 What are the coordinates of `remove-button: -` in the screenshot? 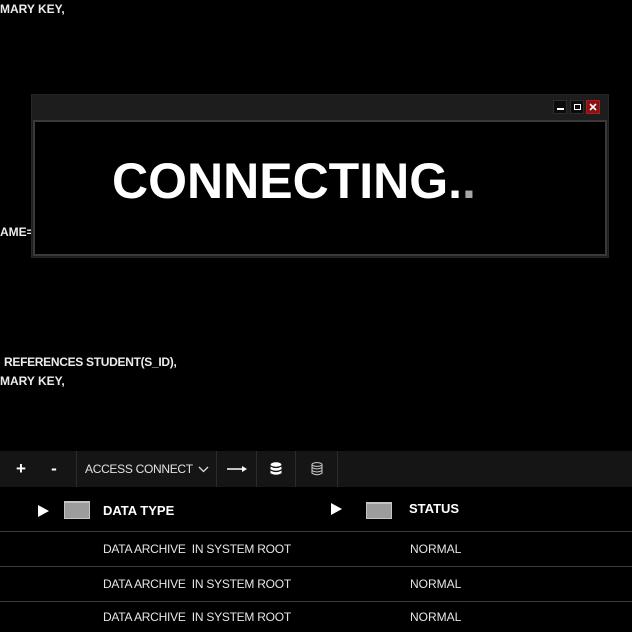 It's located at (54, 469).